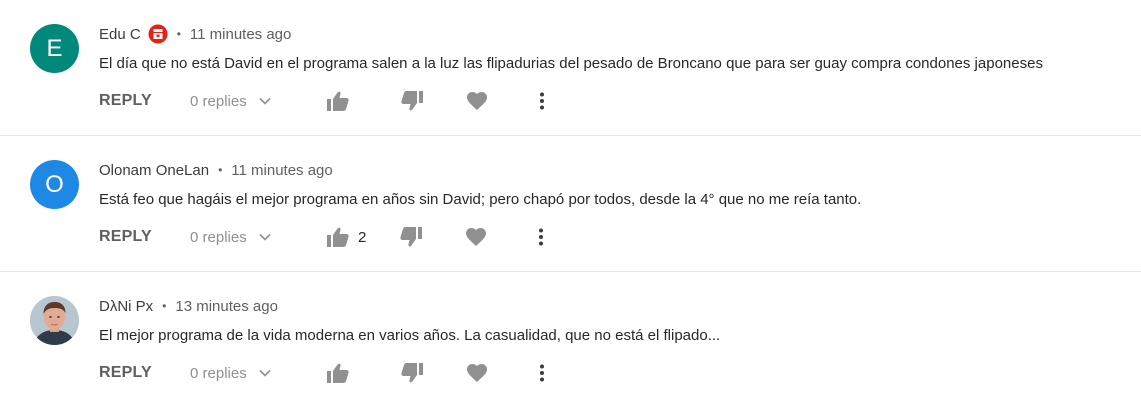 The image size is (1141, 408). What do you see at coordinates (120, 34) in the screenshot?
I see `author-name: Edu C` at bounding box center [120, 34].